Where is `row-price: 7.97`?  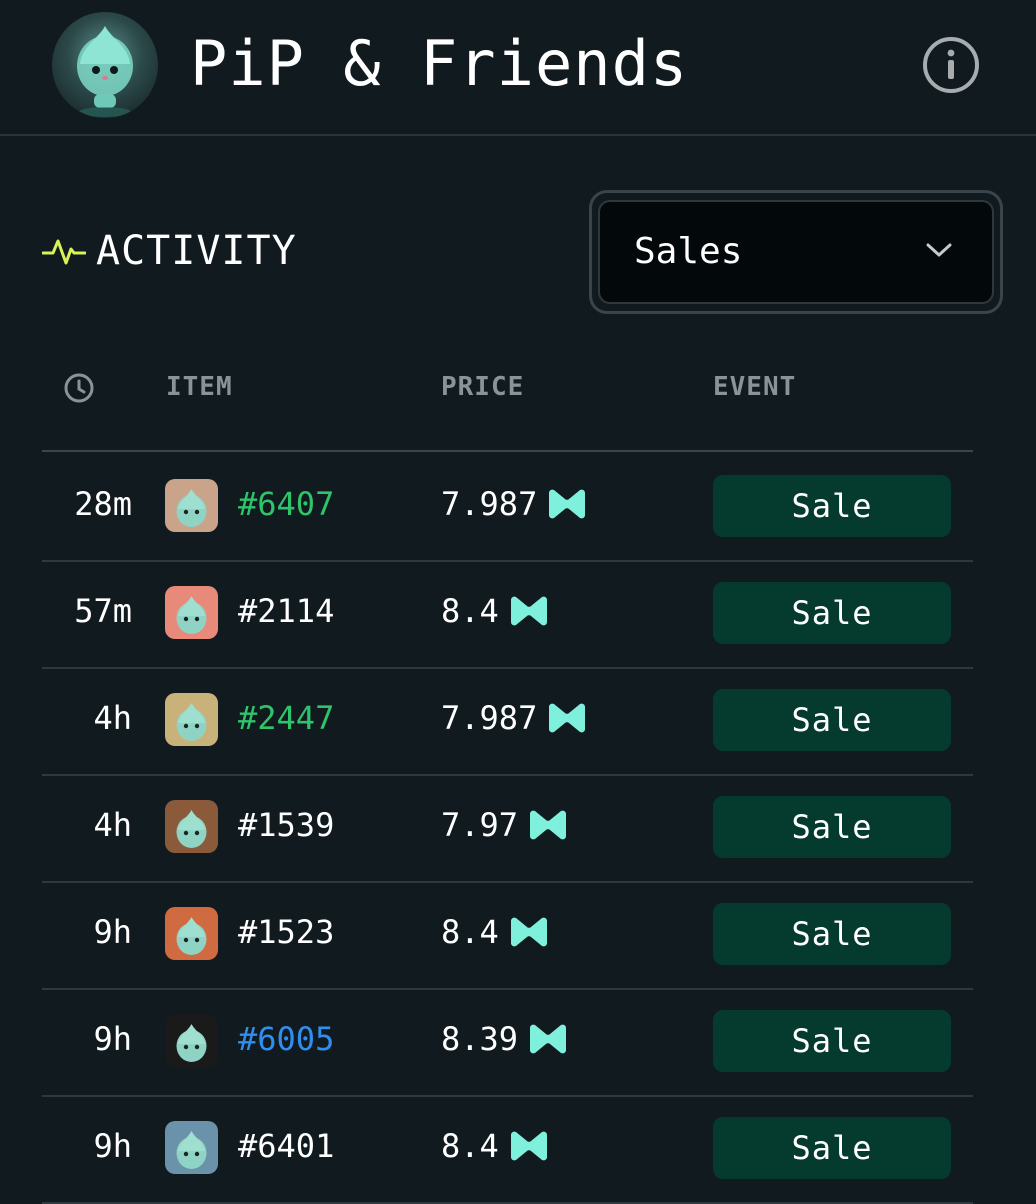 row-price: 7.97 is located at coordinates (505, 825).